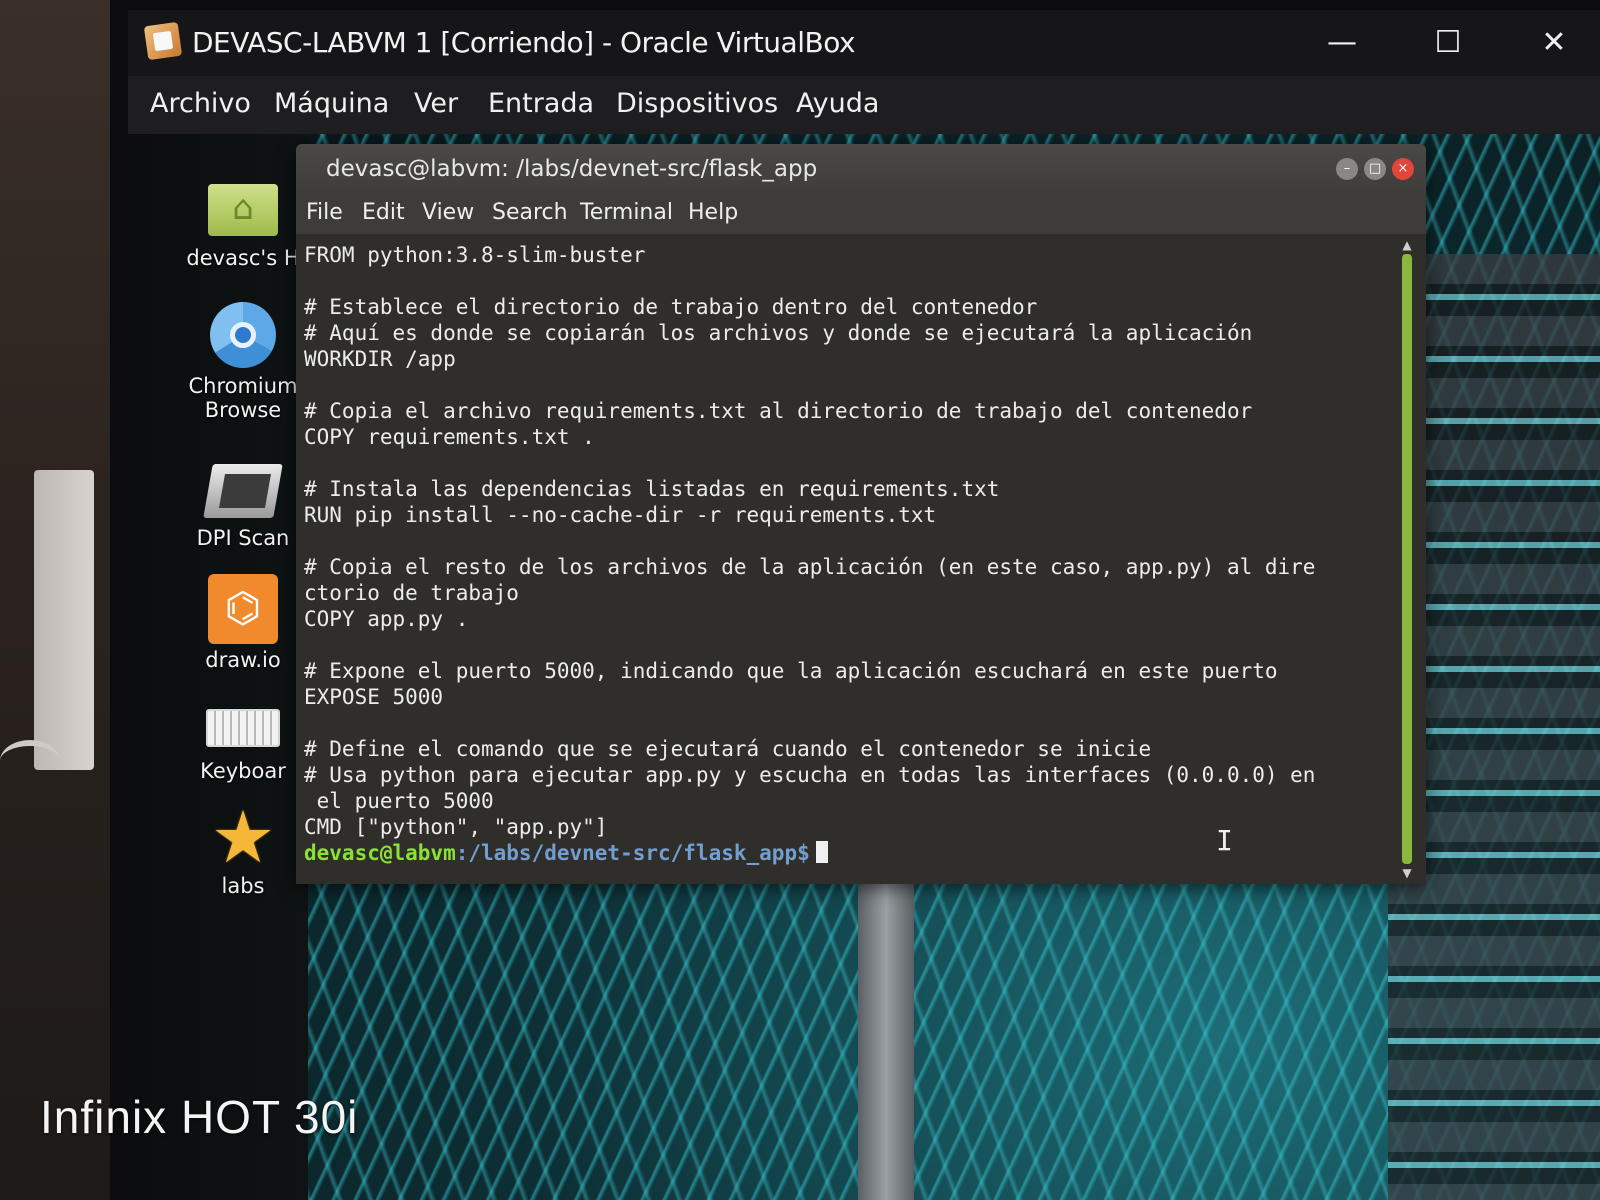  What do you see at coordinates (331, 103) in the screenshot?
I see `menu-maquina: Máquina` at bounding box center [331, 103].